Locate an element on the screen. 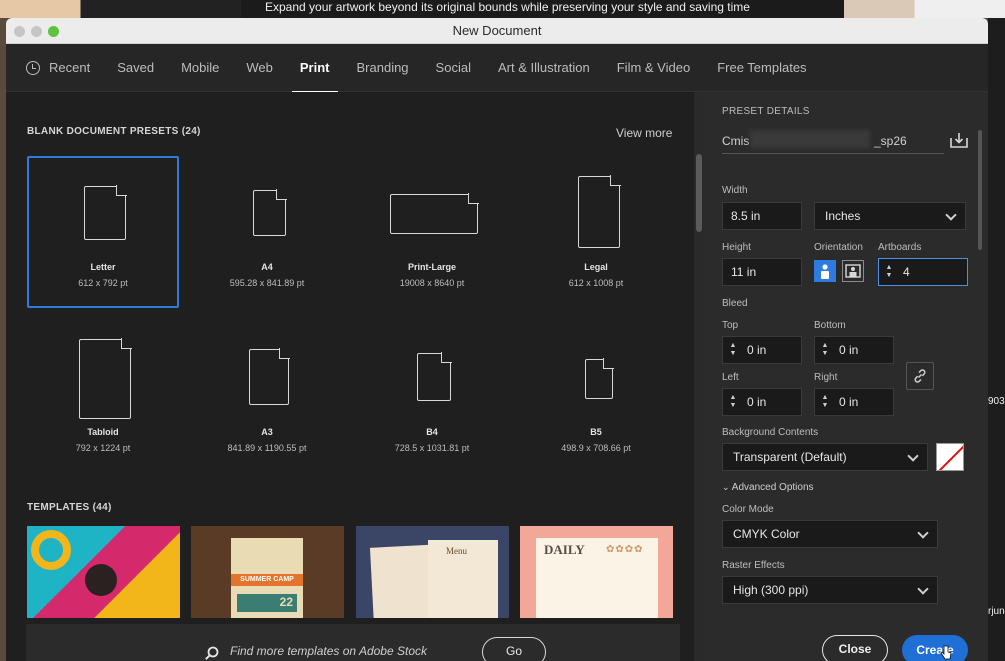 The width and height of the screenshot is (1005, 661). tab-label: Film & Video is located at coordinates (653, 67).